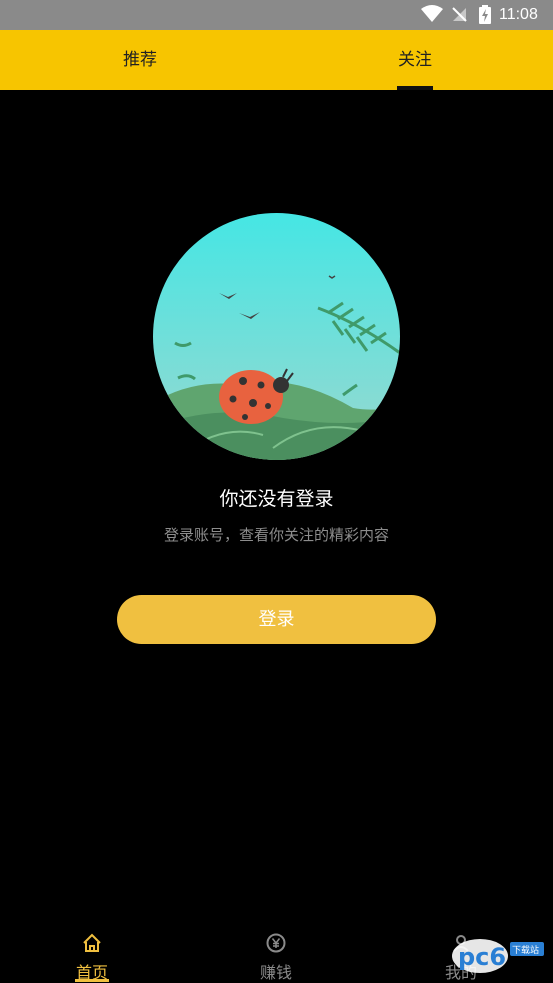 The image size is (553, 983). I want to click on svg-text: pc6, so click(482, 957).